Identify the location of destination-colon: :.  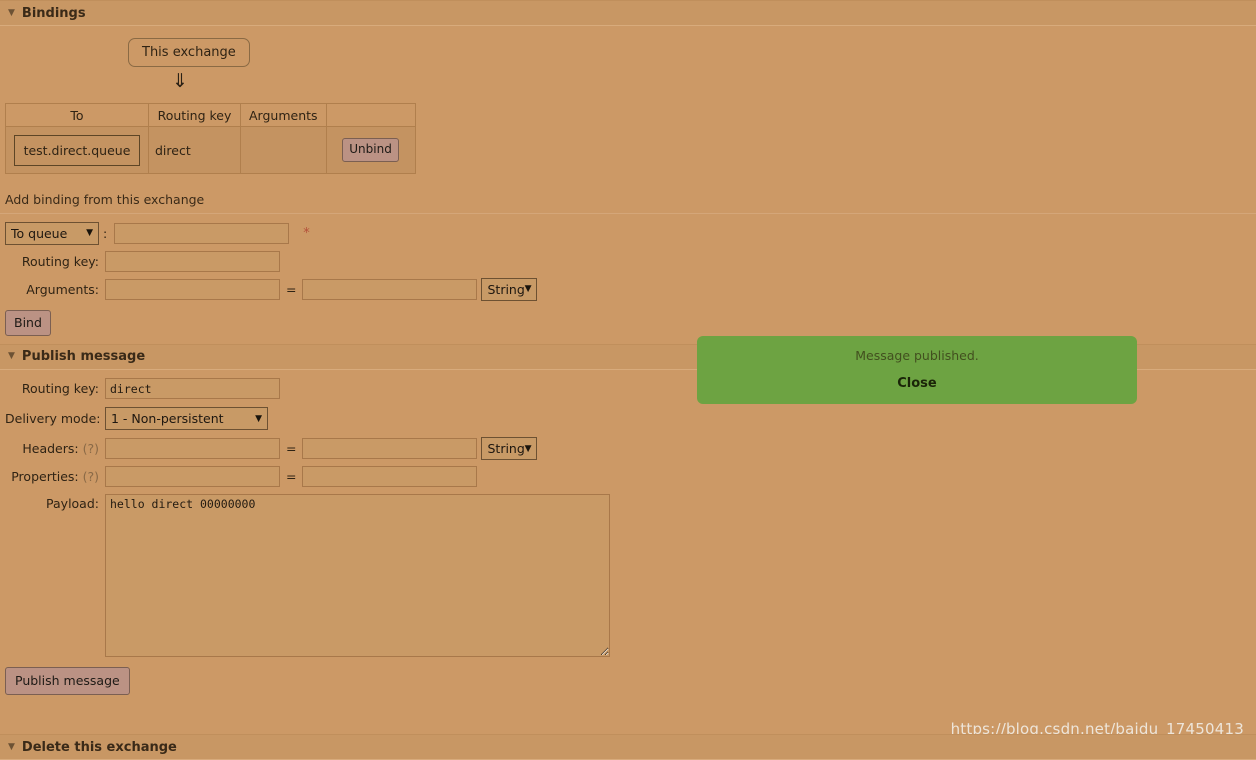
(105, 233).